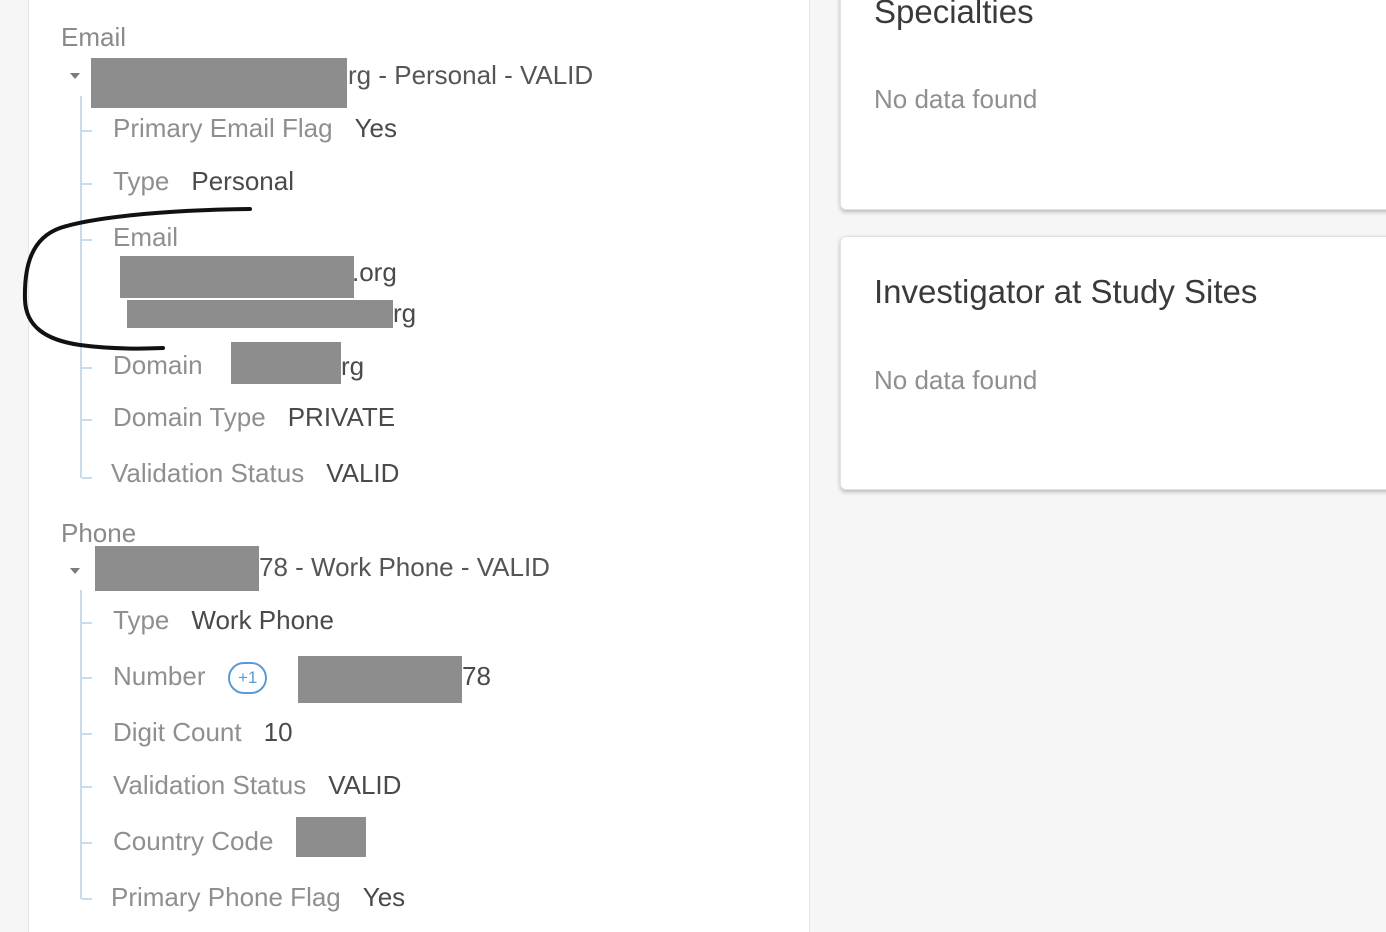 The image size is (1386, 932). What do you see at coordinates (226, 897) in the screenshot?
I see `field-label: Primary Phone Flag` at bounding box center [226, 897].